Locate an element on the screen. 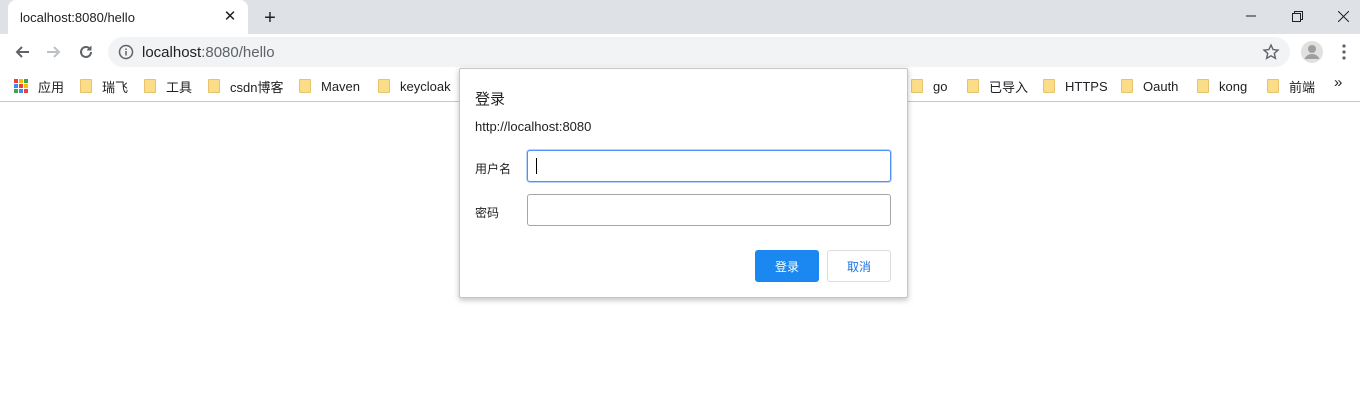 Image resolution: width=1360 pixels, height=401 pixels. bookmark-folder: Maven is located at coordinates (329, 86).